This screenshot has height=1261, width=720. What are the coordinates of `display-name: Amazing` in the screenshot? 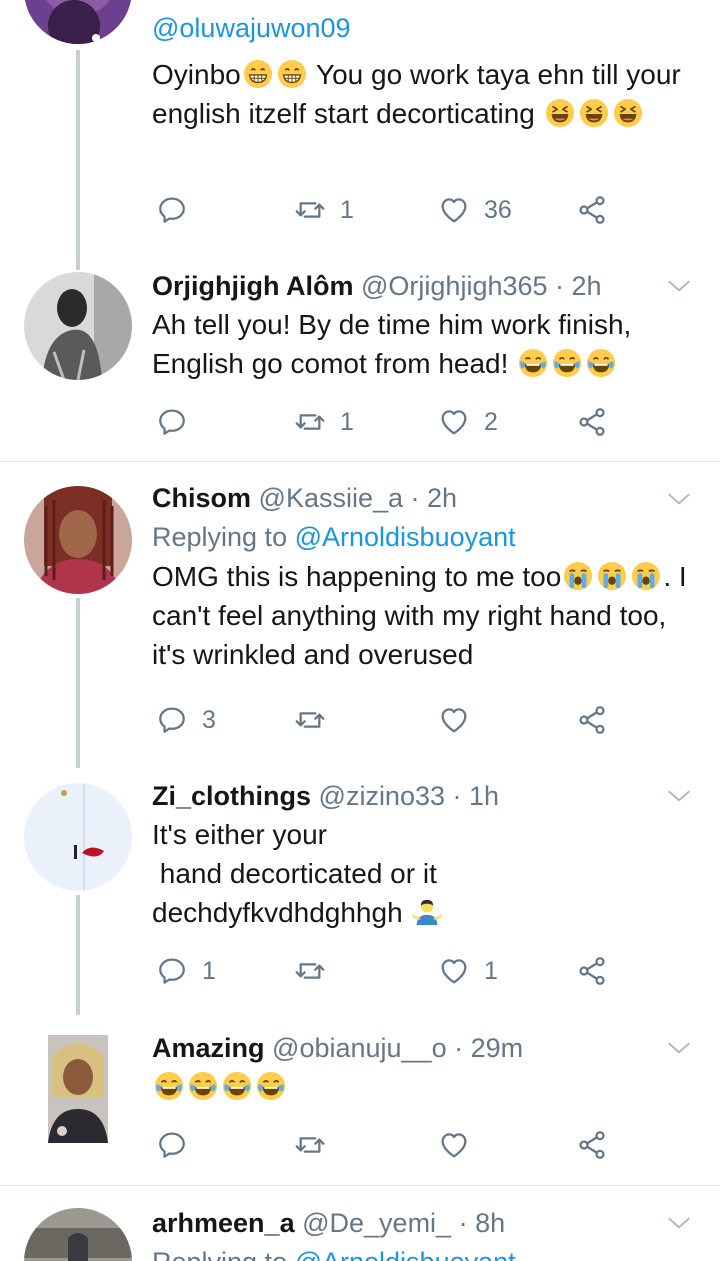 It's located at (208, 1048).